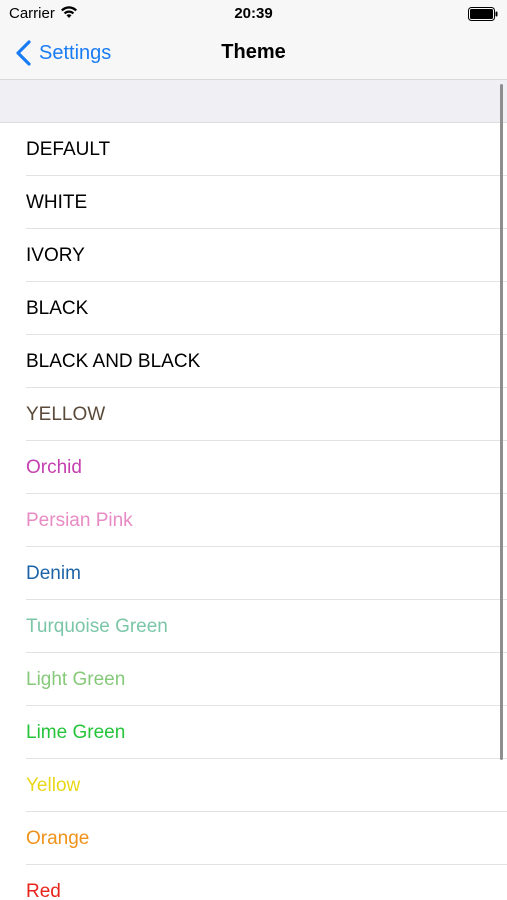 This screenshot has height=900, width=507. What do you see at coordinates (58, 838) in the screenshot?
I see `theme-option-label: Orange` at bounding box center [58, 838].